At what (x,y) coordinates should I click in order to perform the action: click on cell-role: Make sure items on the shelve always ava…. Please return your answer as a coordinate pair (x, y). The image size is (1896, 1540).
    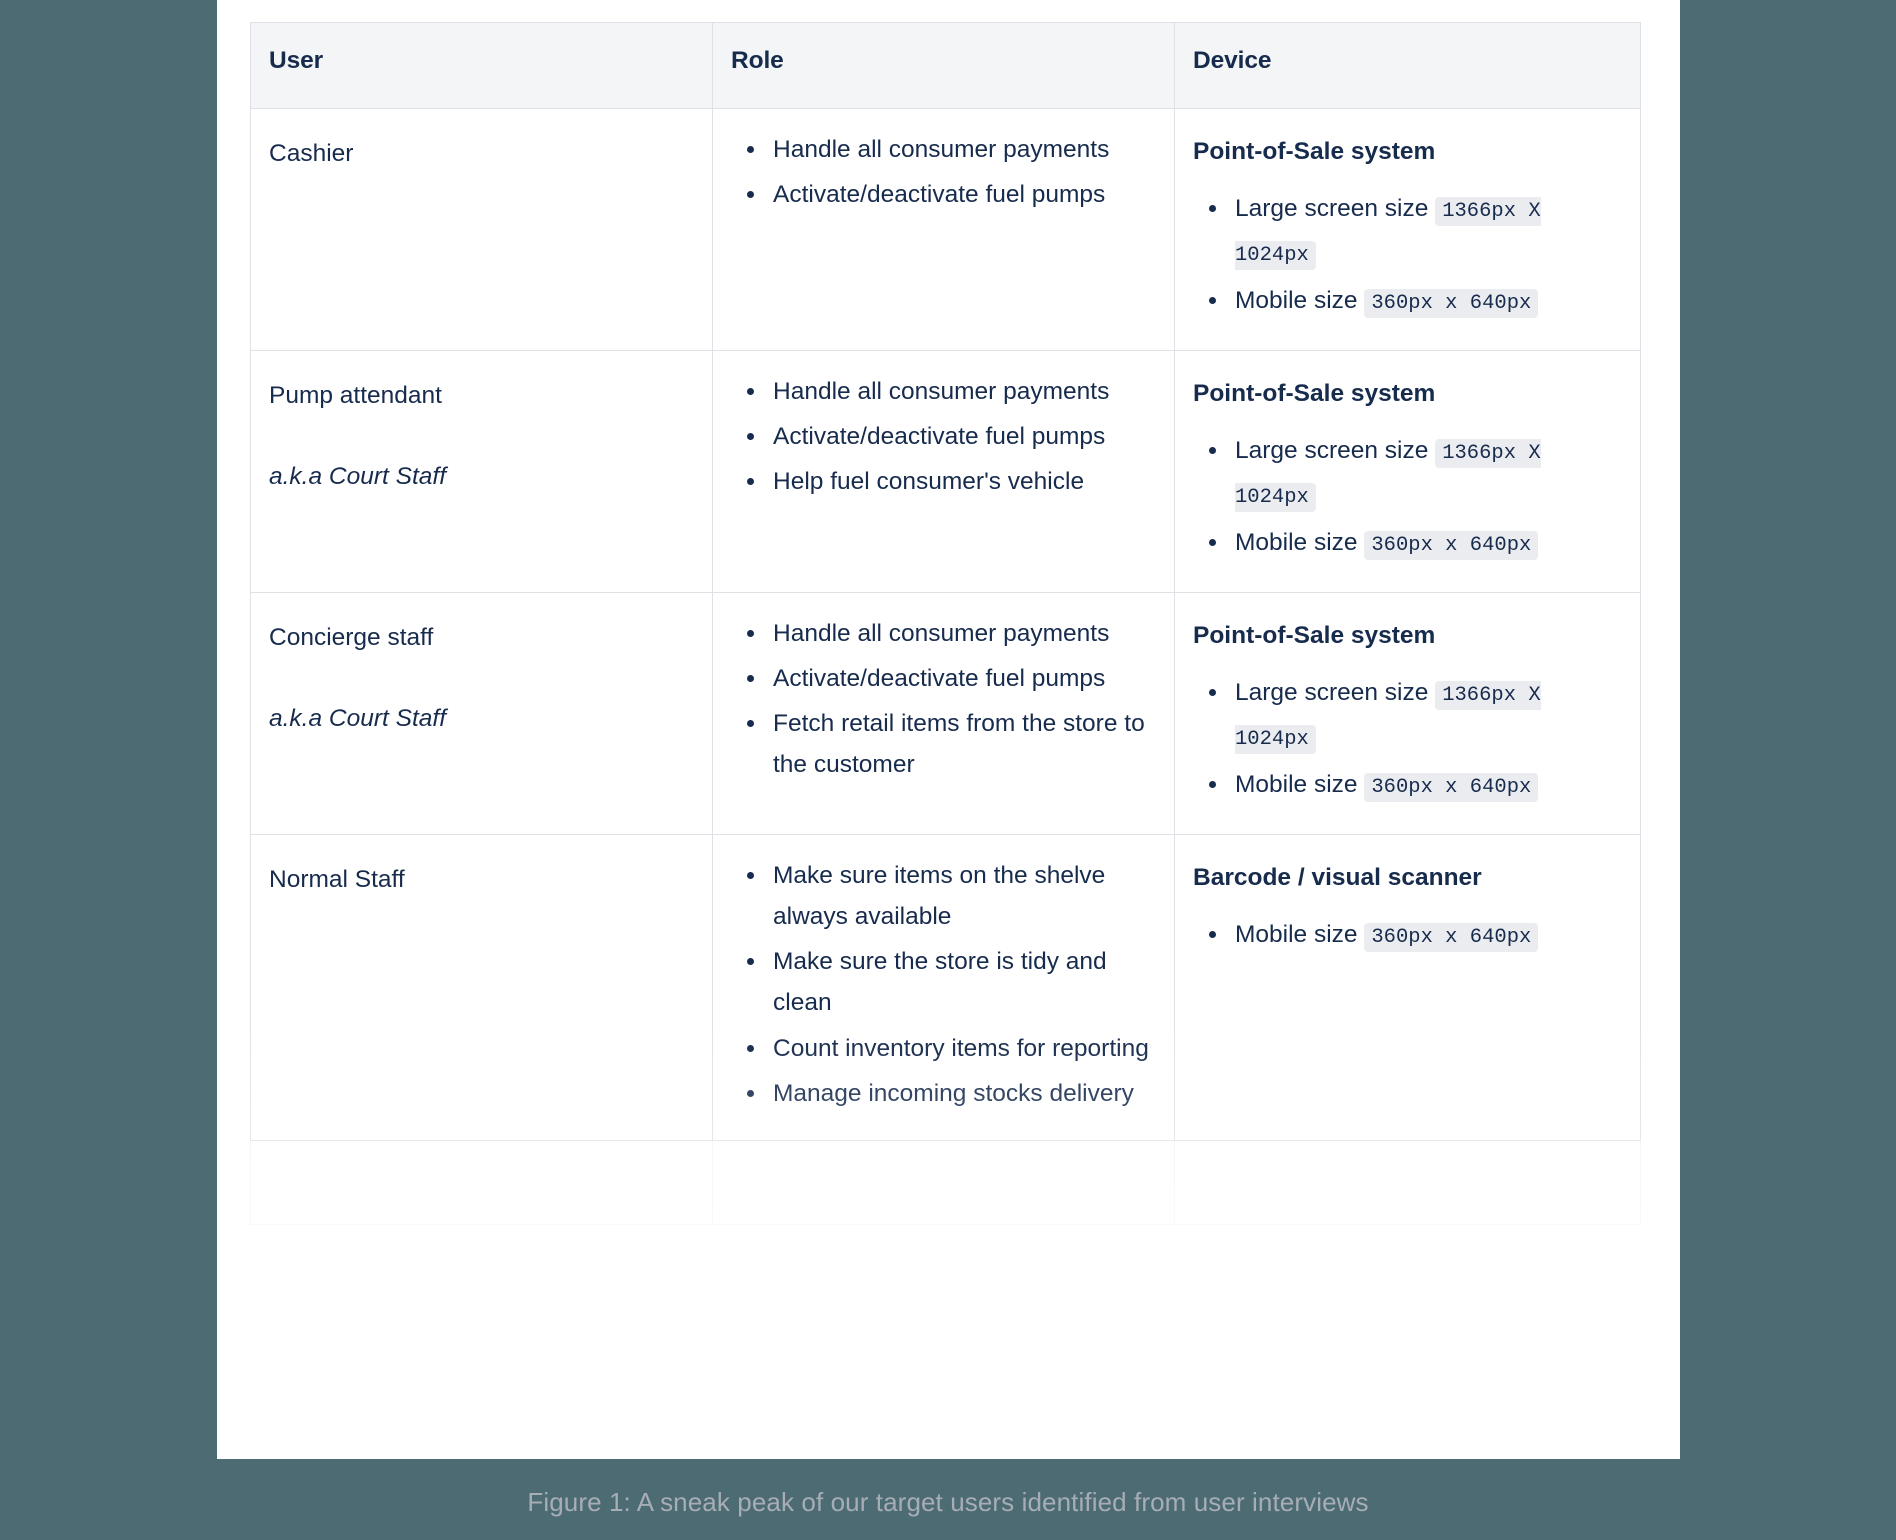
    Looking at the image, I should click on (943, 987).